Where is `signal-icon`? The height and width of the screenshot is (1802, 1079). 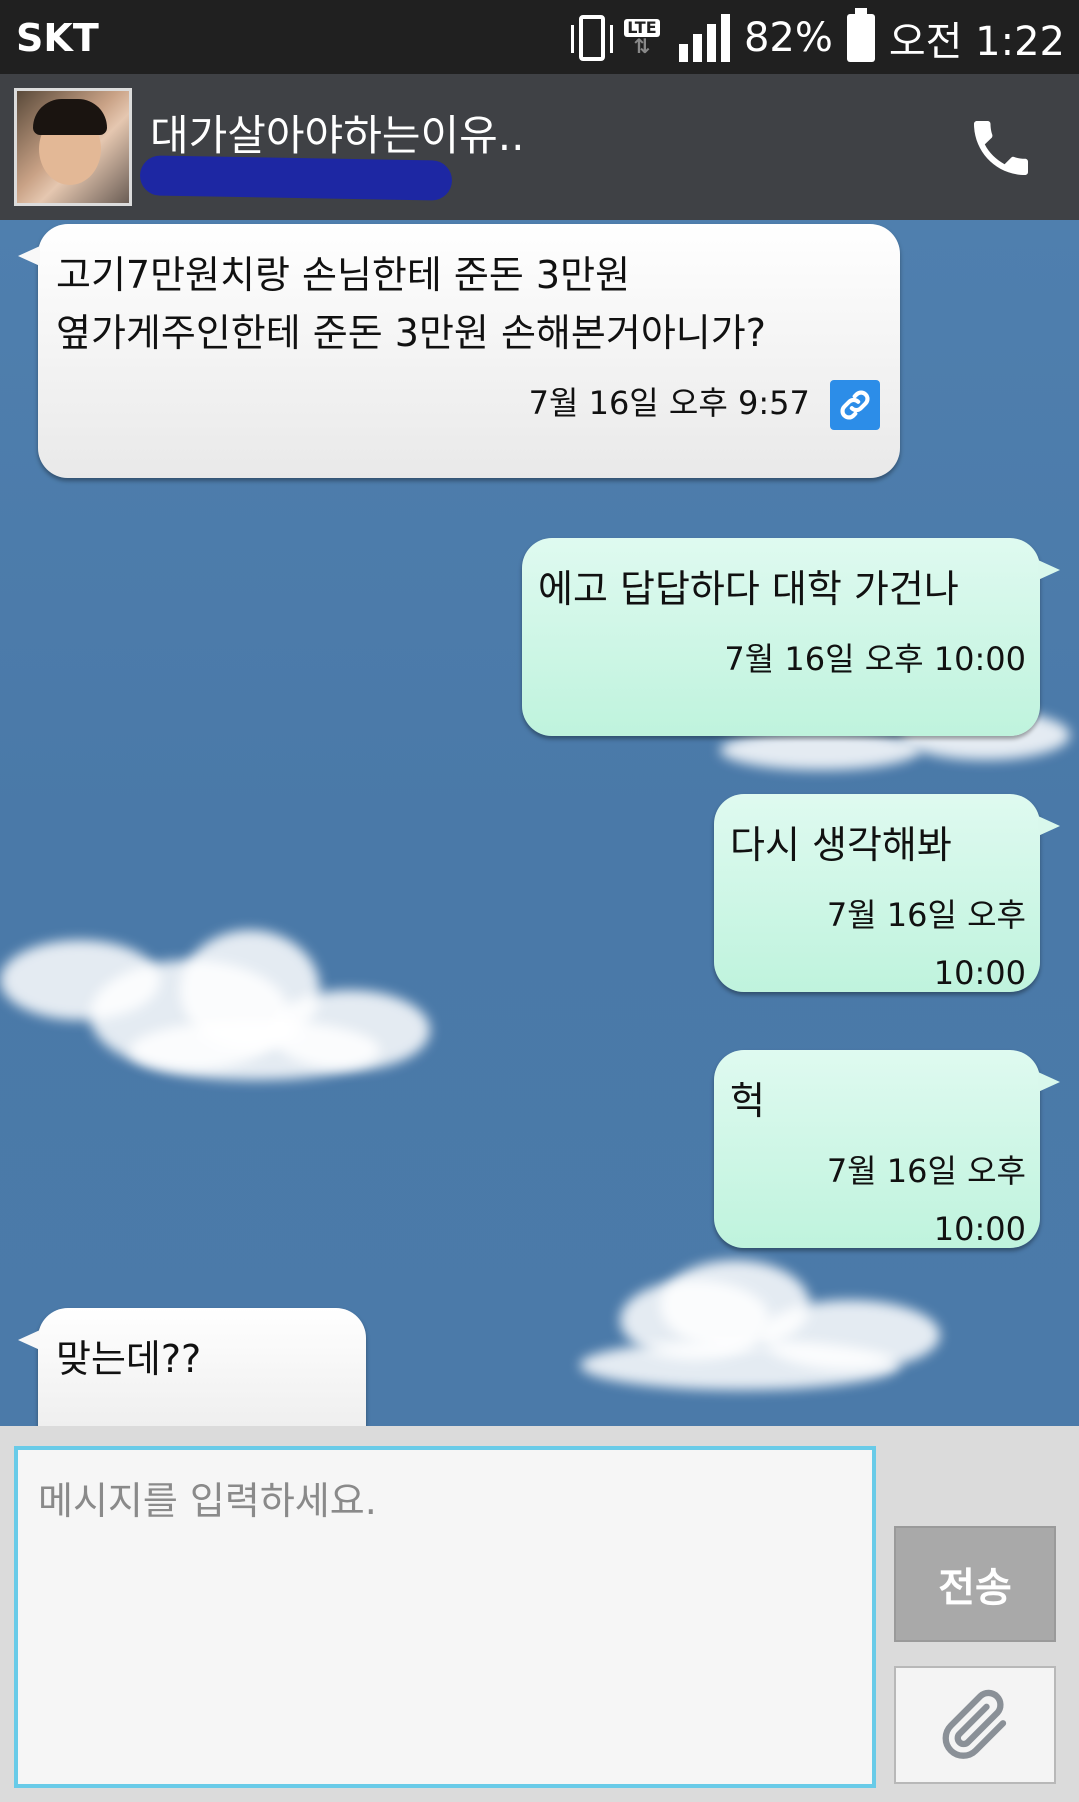
signal-icon is located at coordinates (704, 38).